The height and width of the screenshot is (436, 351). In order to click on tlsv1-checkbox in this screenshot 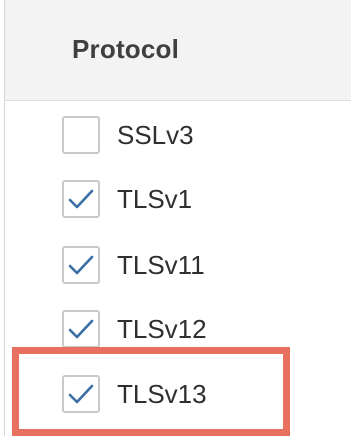, I will do `click(81, 199)`.